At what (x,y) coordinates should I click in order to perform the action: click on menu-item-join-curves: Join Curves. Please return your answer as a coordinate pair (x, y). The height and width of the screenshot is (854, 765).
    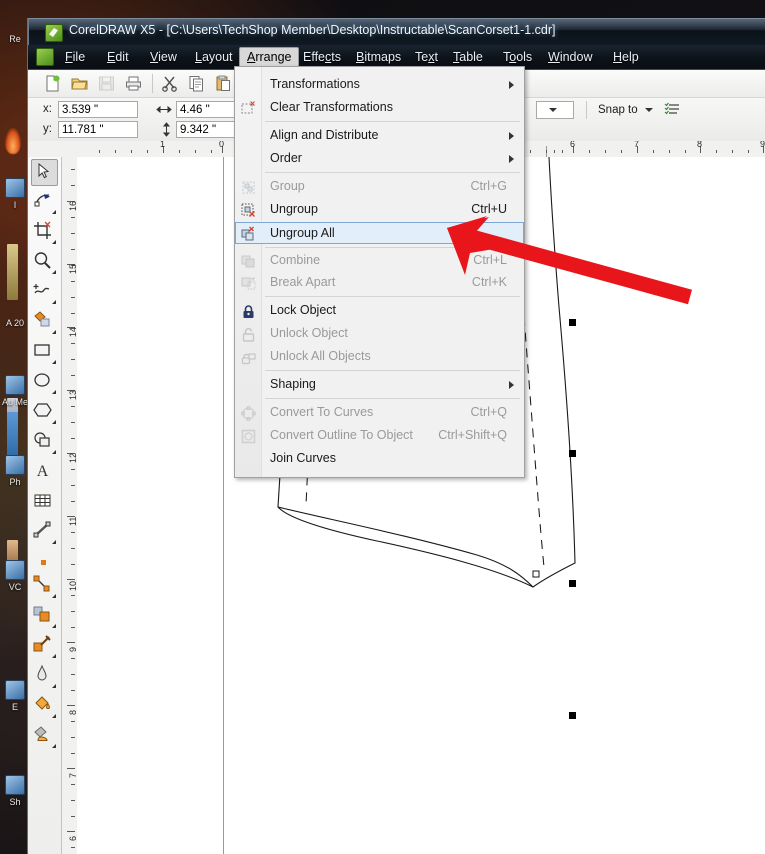
    Looking at the image, I should click on (379, 459).